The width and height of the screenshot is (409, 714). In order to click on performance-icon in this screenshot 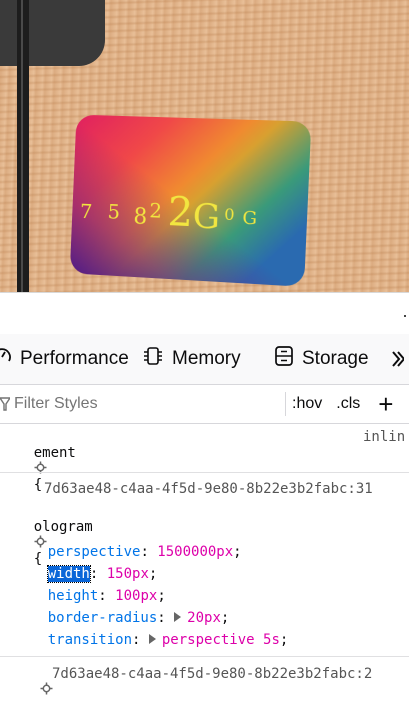, I will do `click(6, 359)`.